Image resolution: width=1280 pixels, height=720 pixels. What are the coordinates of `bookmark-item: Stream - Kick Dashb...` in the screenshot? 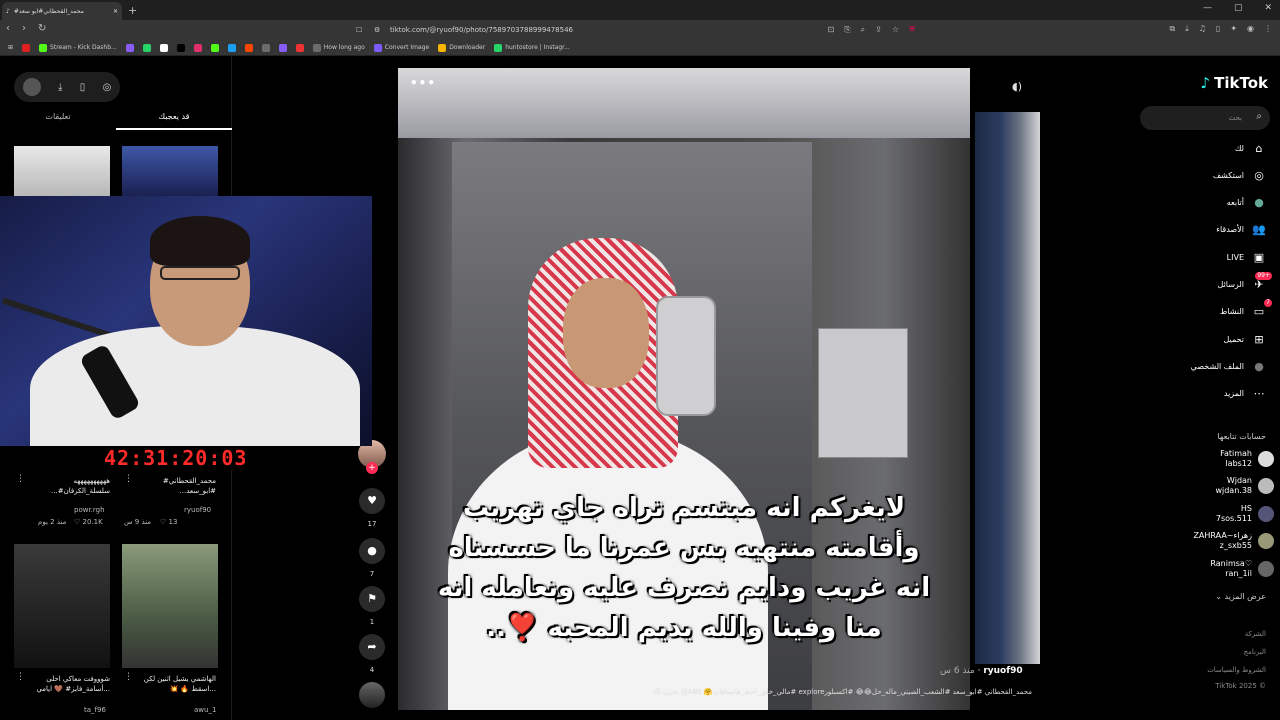 It's located at (78, 47).